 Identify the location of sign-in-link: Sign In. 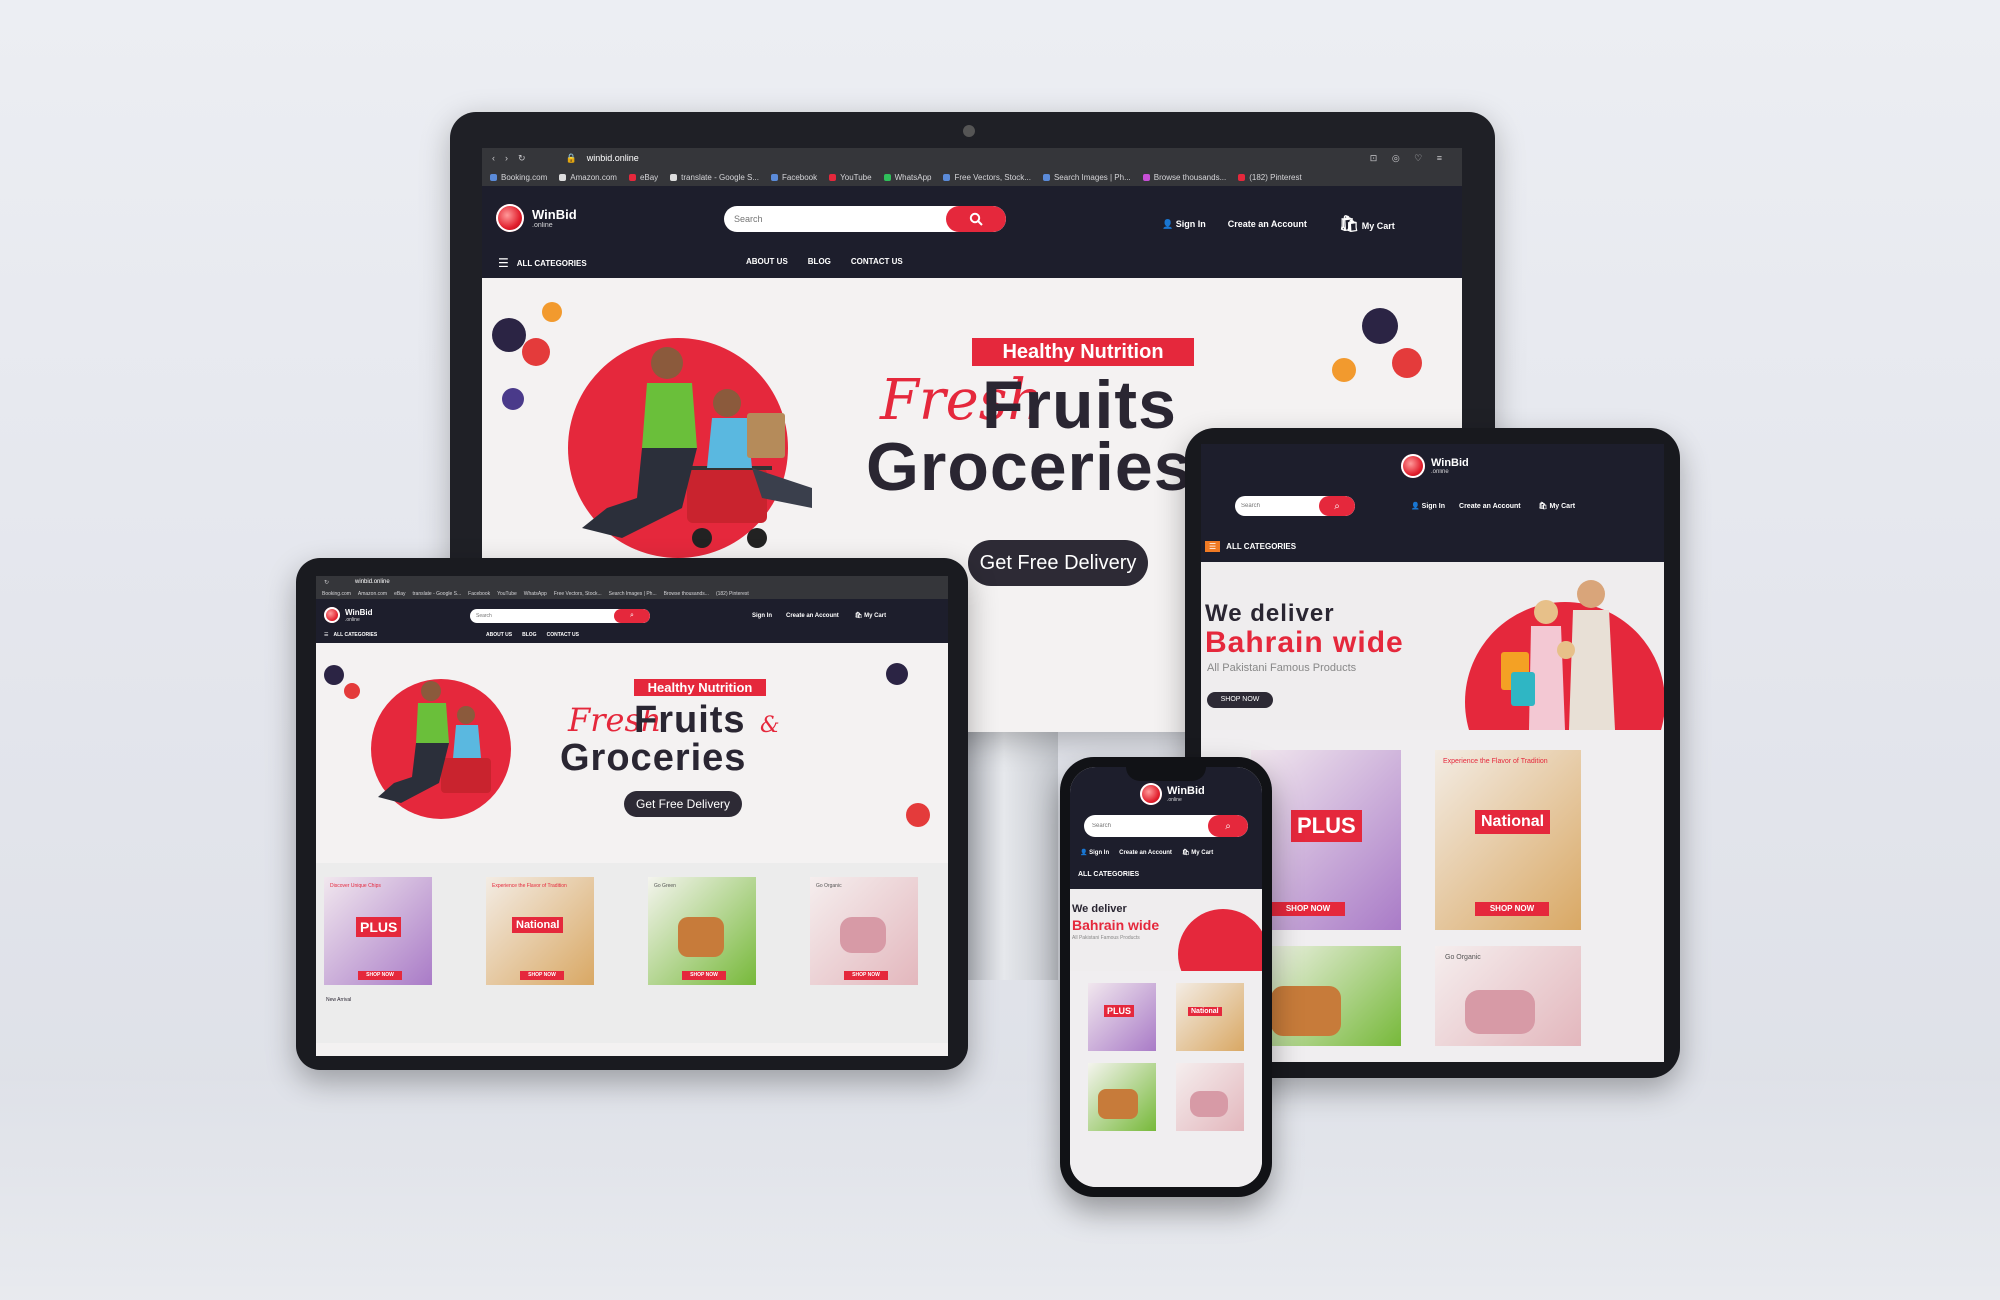
(762, 616).